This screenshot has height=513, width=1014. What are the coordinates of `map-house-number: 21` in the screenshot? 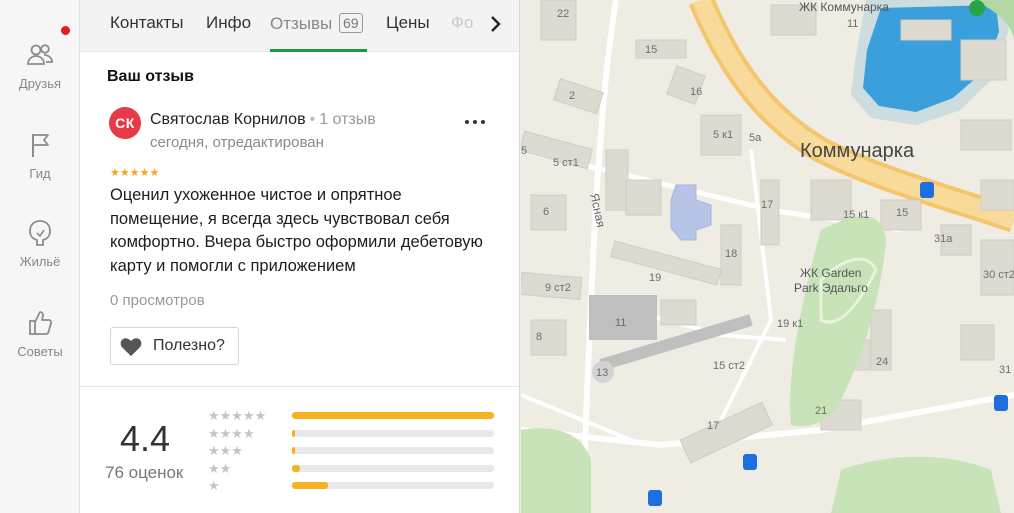 It's located at (821, 411).